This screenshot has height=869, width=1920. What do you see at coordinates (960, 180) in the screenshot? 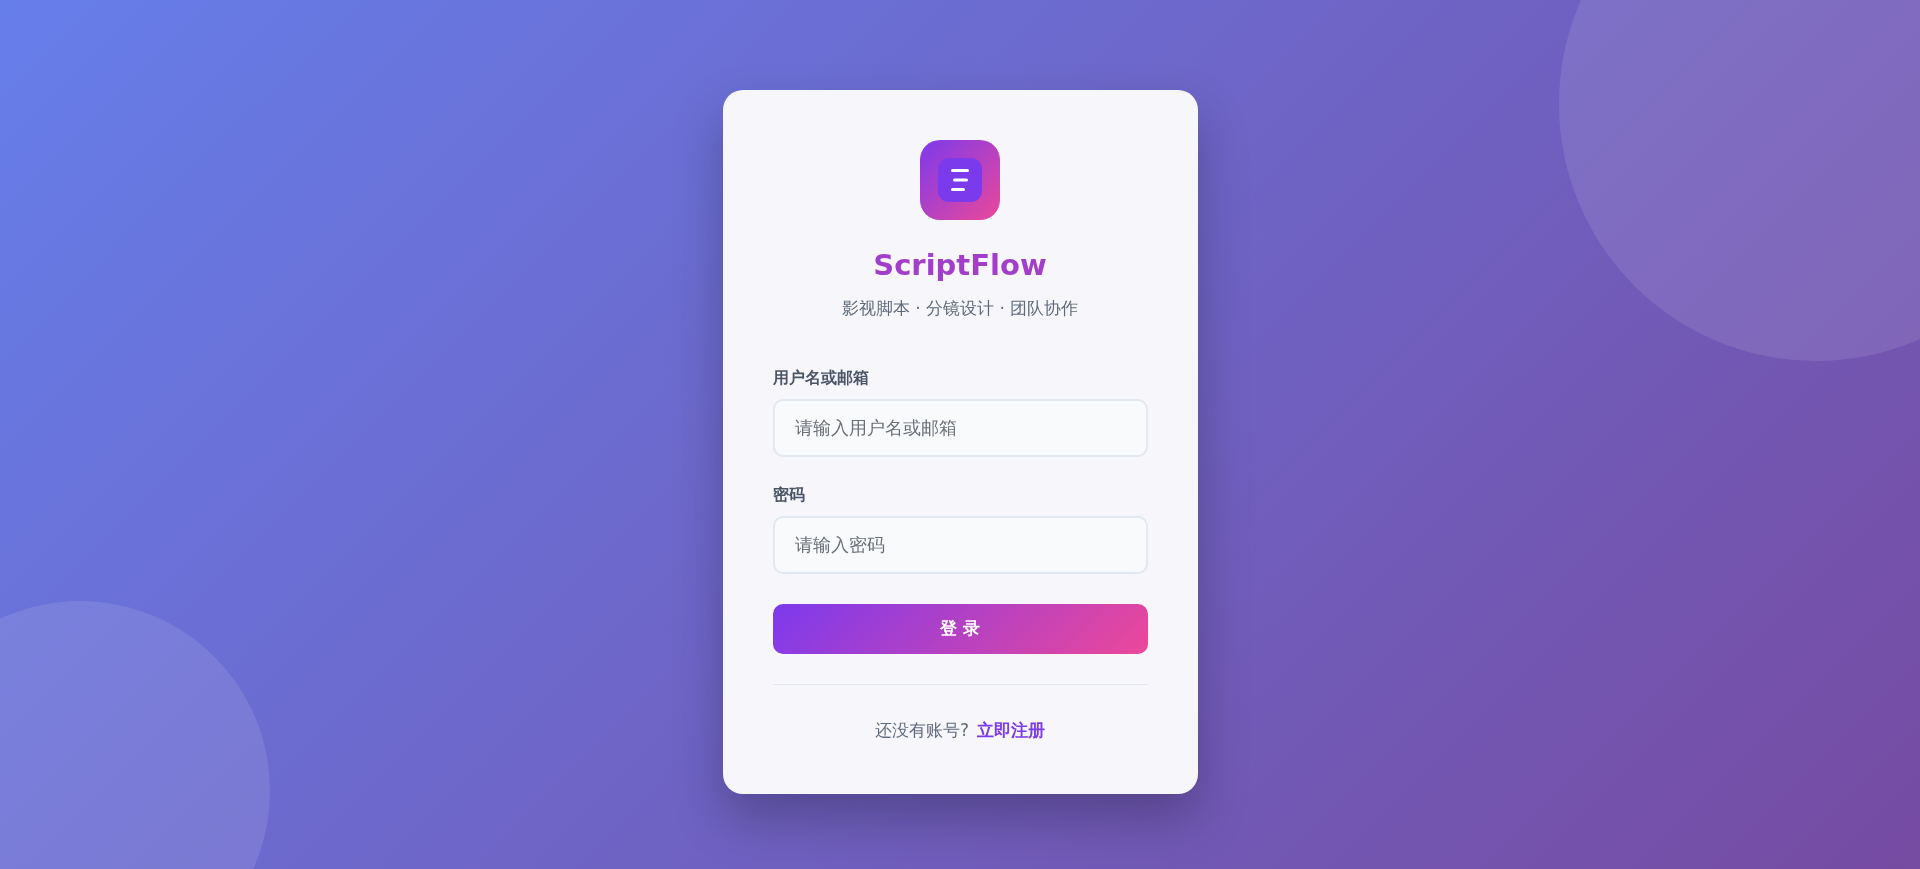
I see `logo-icon` at bounding box center [960, 180].